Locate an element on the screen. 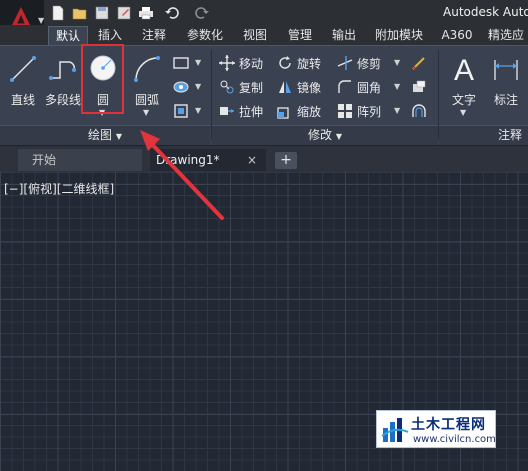  move-label: 移动 is located at coordinates (251, 63).